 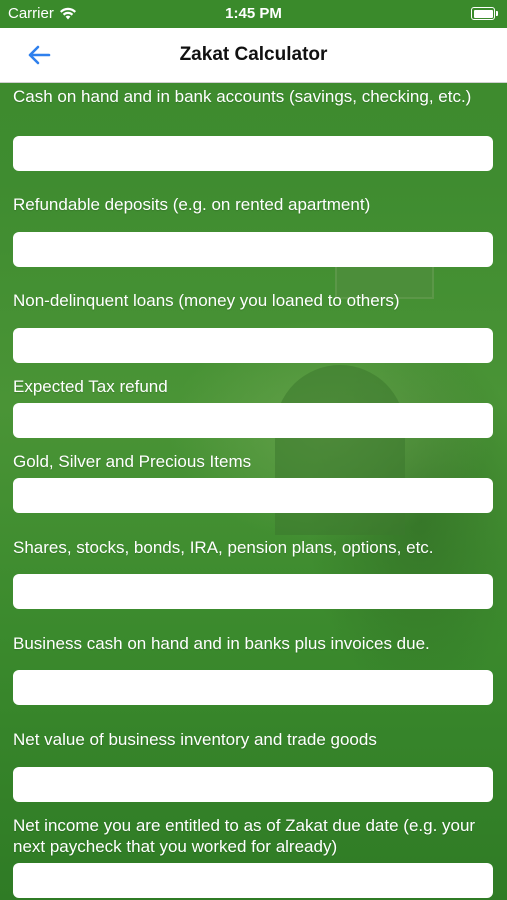 I want to click on status-time: 1:45 PM, so click(x=253, y=13).